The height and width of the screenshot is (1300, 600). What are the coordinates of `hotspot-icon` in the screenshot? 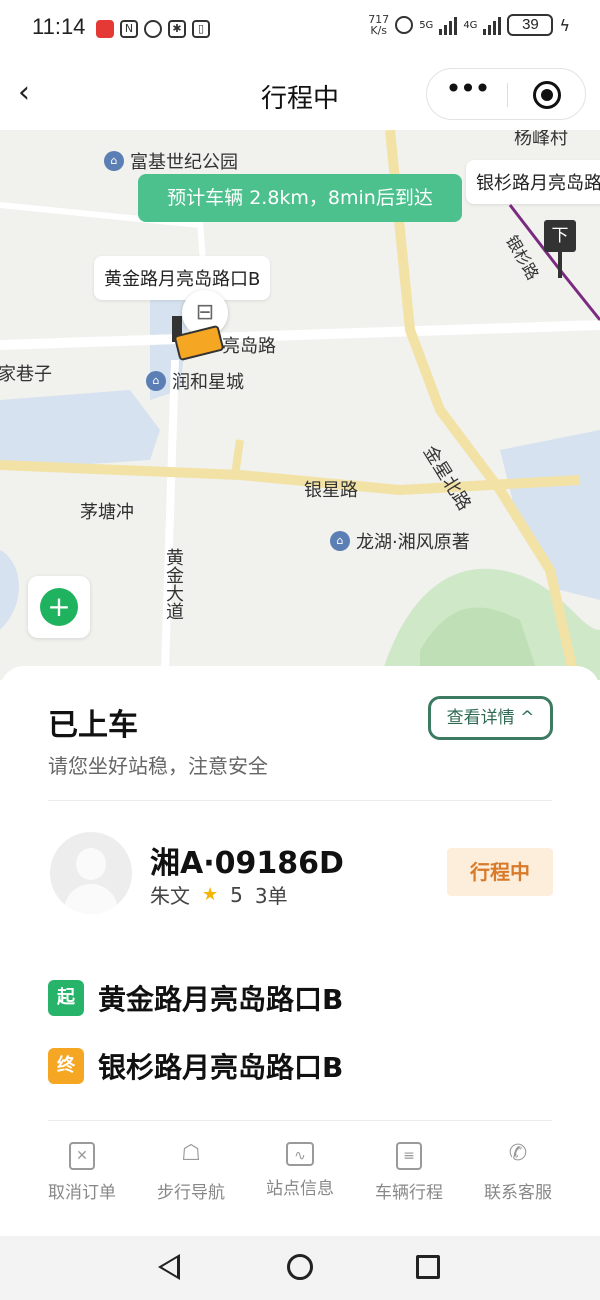 It's located at (404, 25).